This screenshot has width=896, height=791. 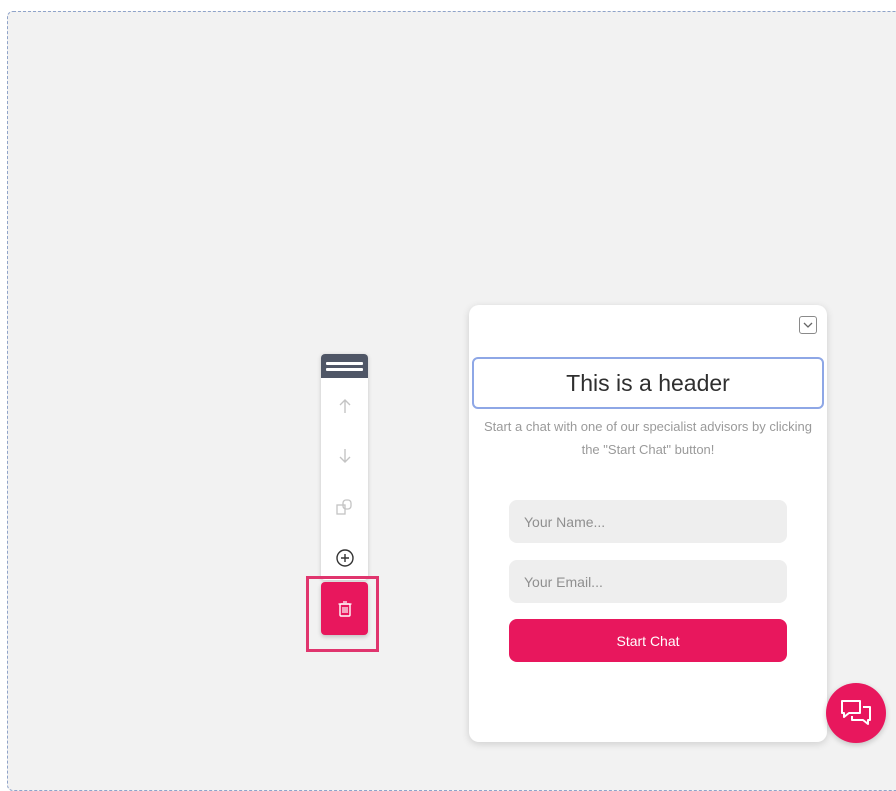 I want to click on add-element-button, so click(x=344, y=558).